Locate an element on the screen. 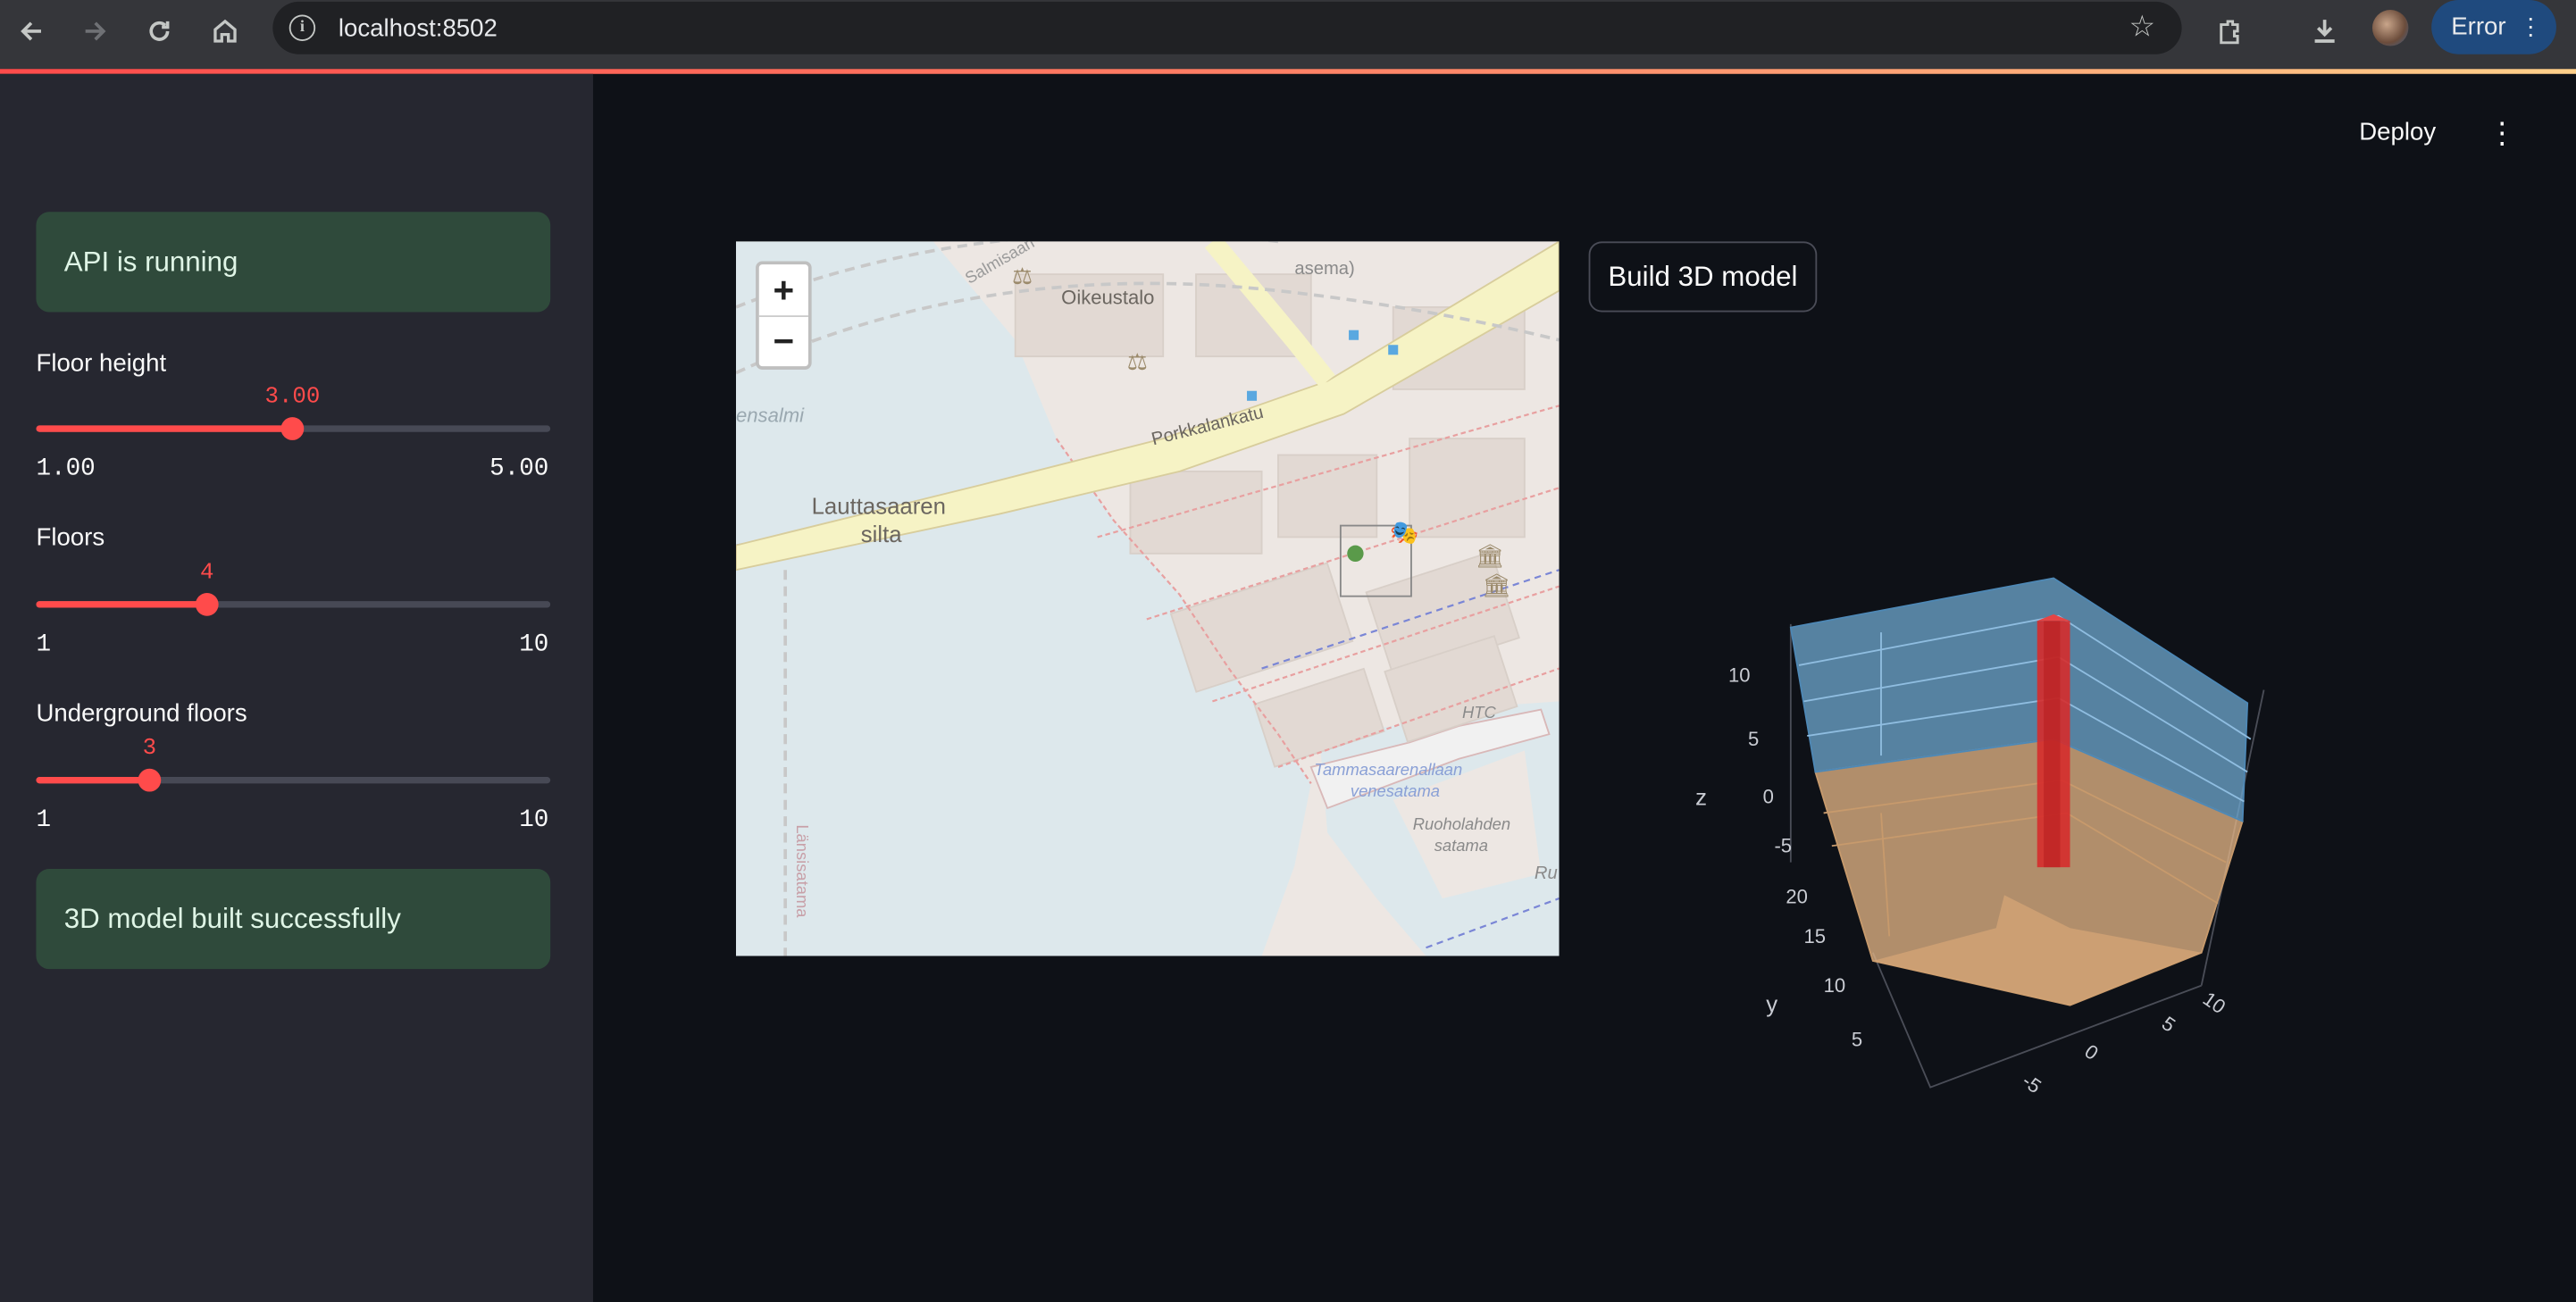 This screenshot has height=1302, width=2576. z-tick-label: -5 is located at coordinates (1783, 846).